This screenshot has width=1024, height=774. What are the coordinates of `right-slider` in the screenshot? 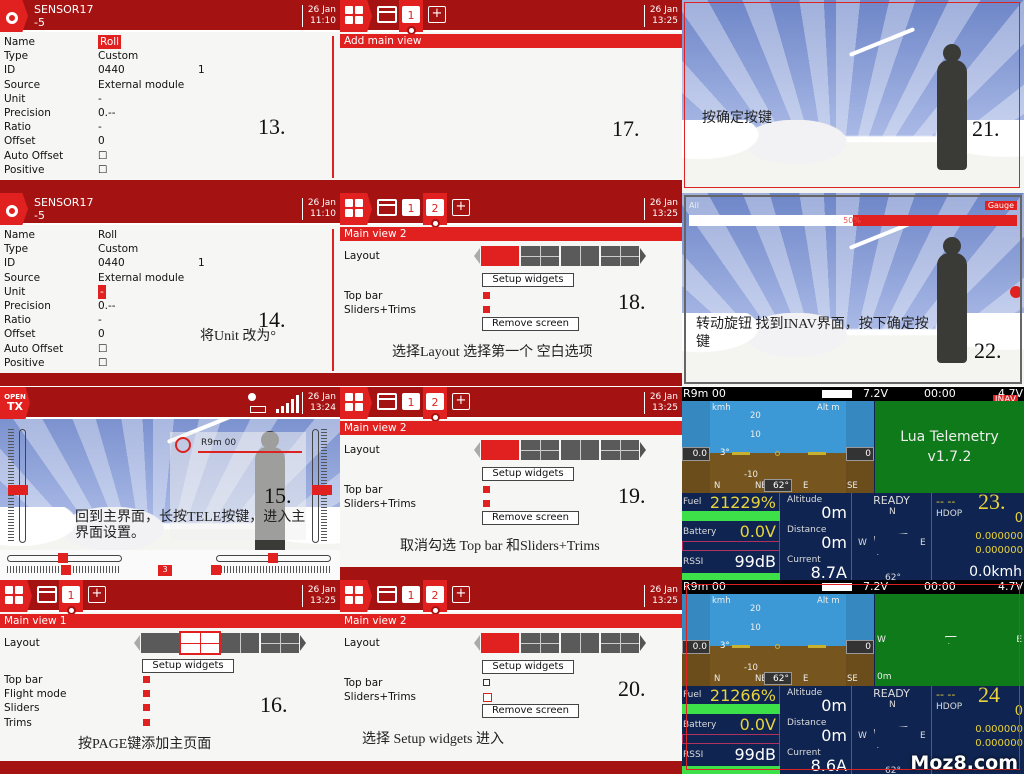 It's located at (322, 486).